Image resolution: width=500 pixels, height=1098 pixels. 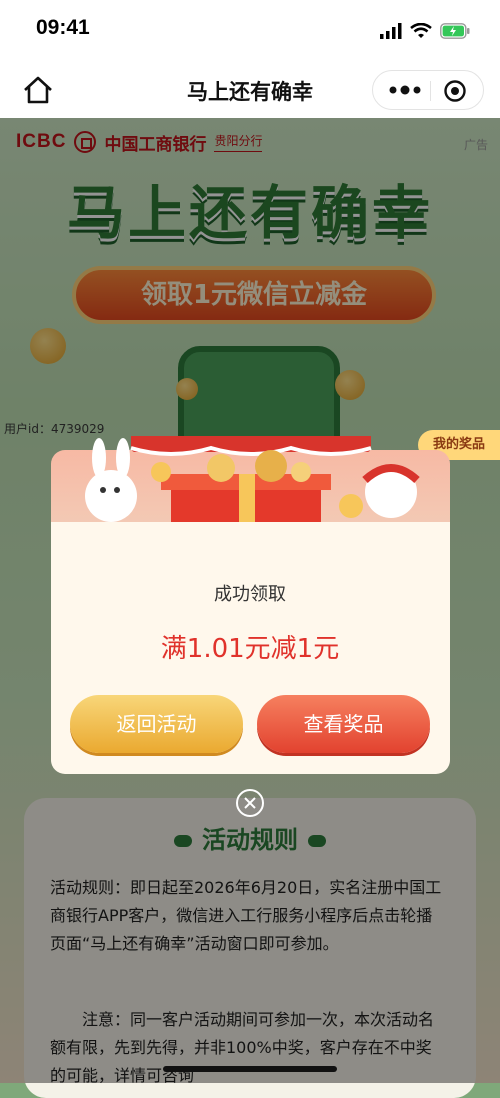 What do you see at coordinates (405, 90) in the screenshot?
I see `more-icon` at bounding box center [405, 90].